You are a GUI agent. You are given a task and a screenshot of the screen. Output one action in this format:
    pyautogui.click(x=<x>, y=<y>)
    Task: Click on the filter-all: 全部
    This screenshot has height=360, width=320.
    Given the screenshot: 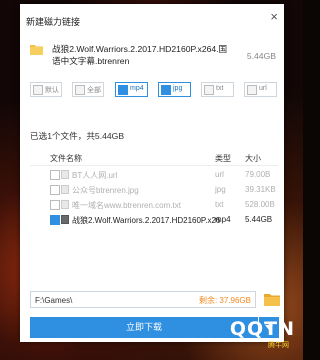 What is the action you would take?
    pyautogui.click(x=88, y=89)
    